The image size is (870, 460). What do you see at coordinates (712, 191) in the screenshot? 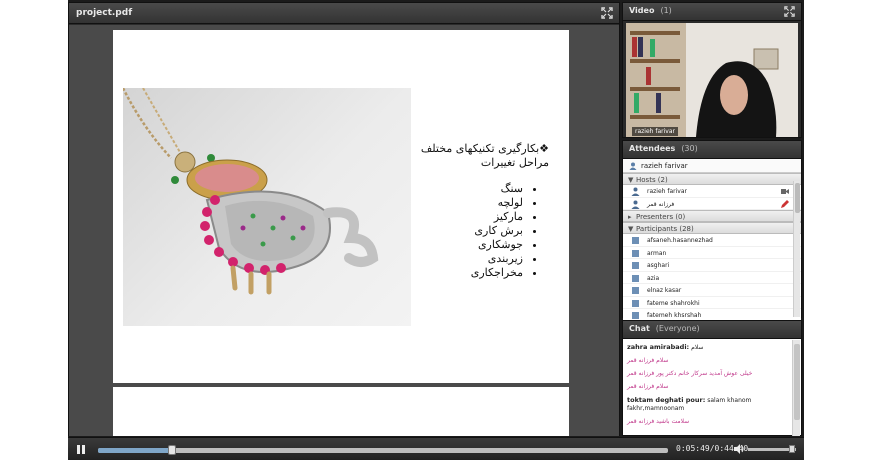
I see `list-item: razieh farivar` at bounding box center [712, 191].